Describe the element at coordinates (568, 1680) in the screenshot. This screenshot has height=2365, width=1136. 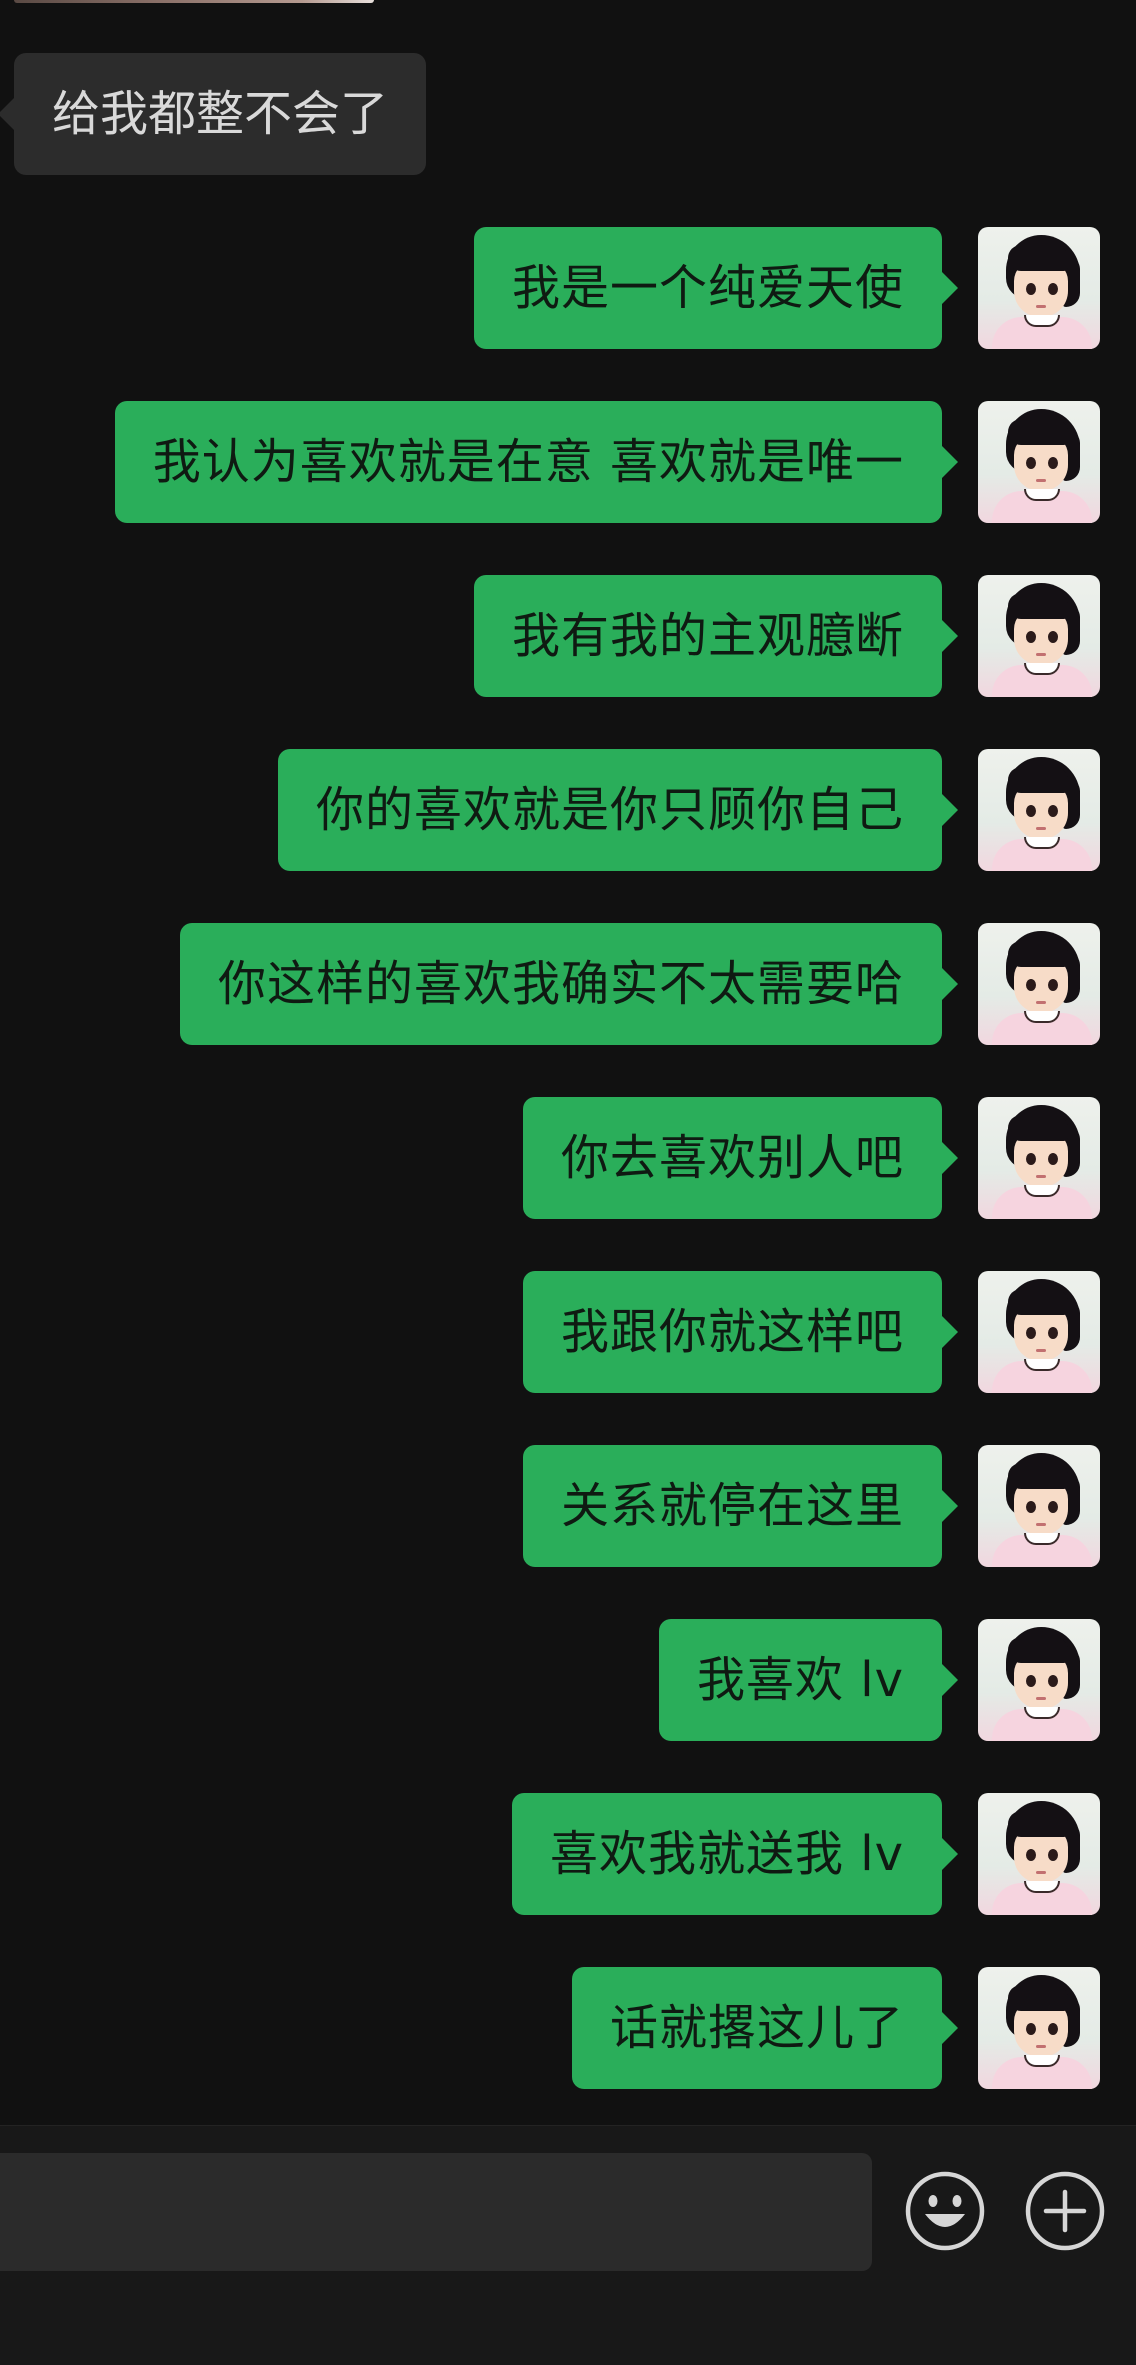
I see `message-row-outgoing: 我喜欢 lv` at that location.